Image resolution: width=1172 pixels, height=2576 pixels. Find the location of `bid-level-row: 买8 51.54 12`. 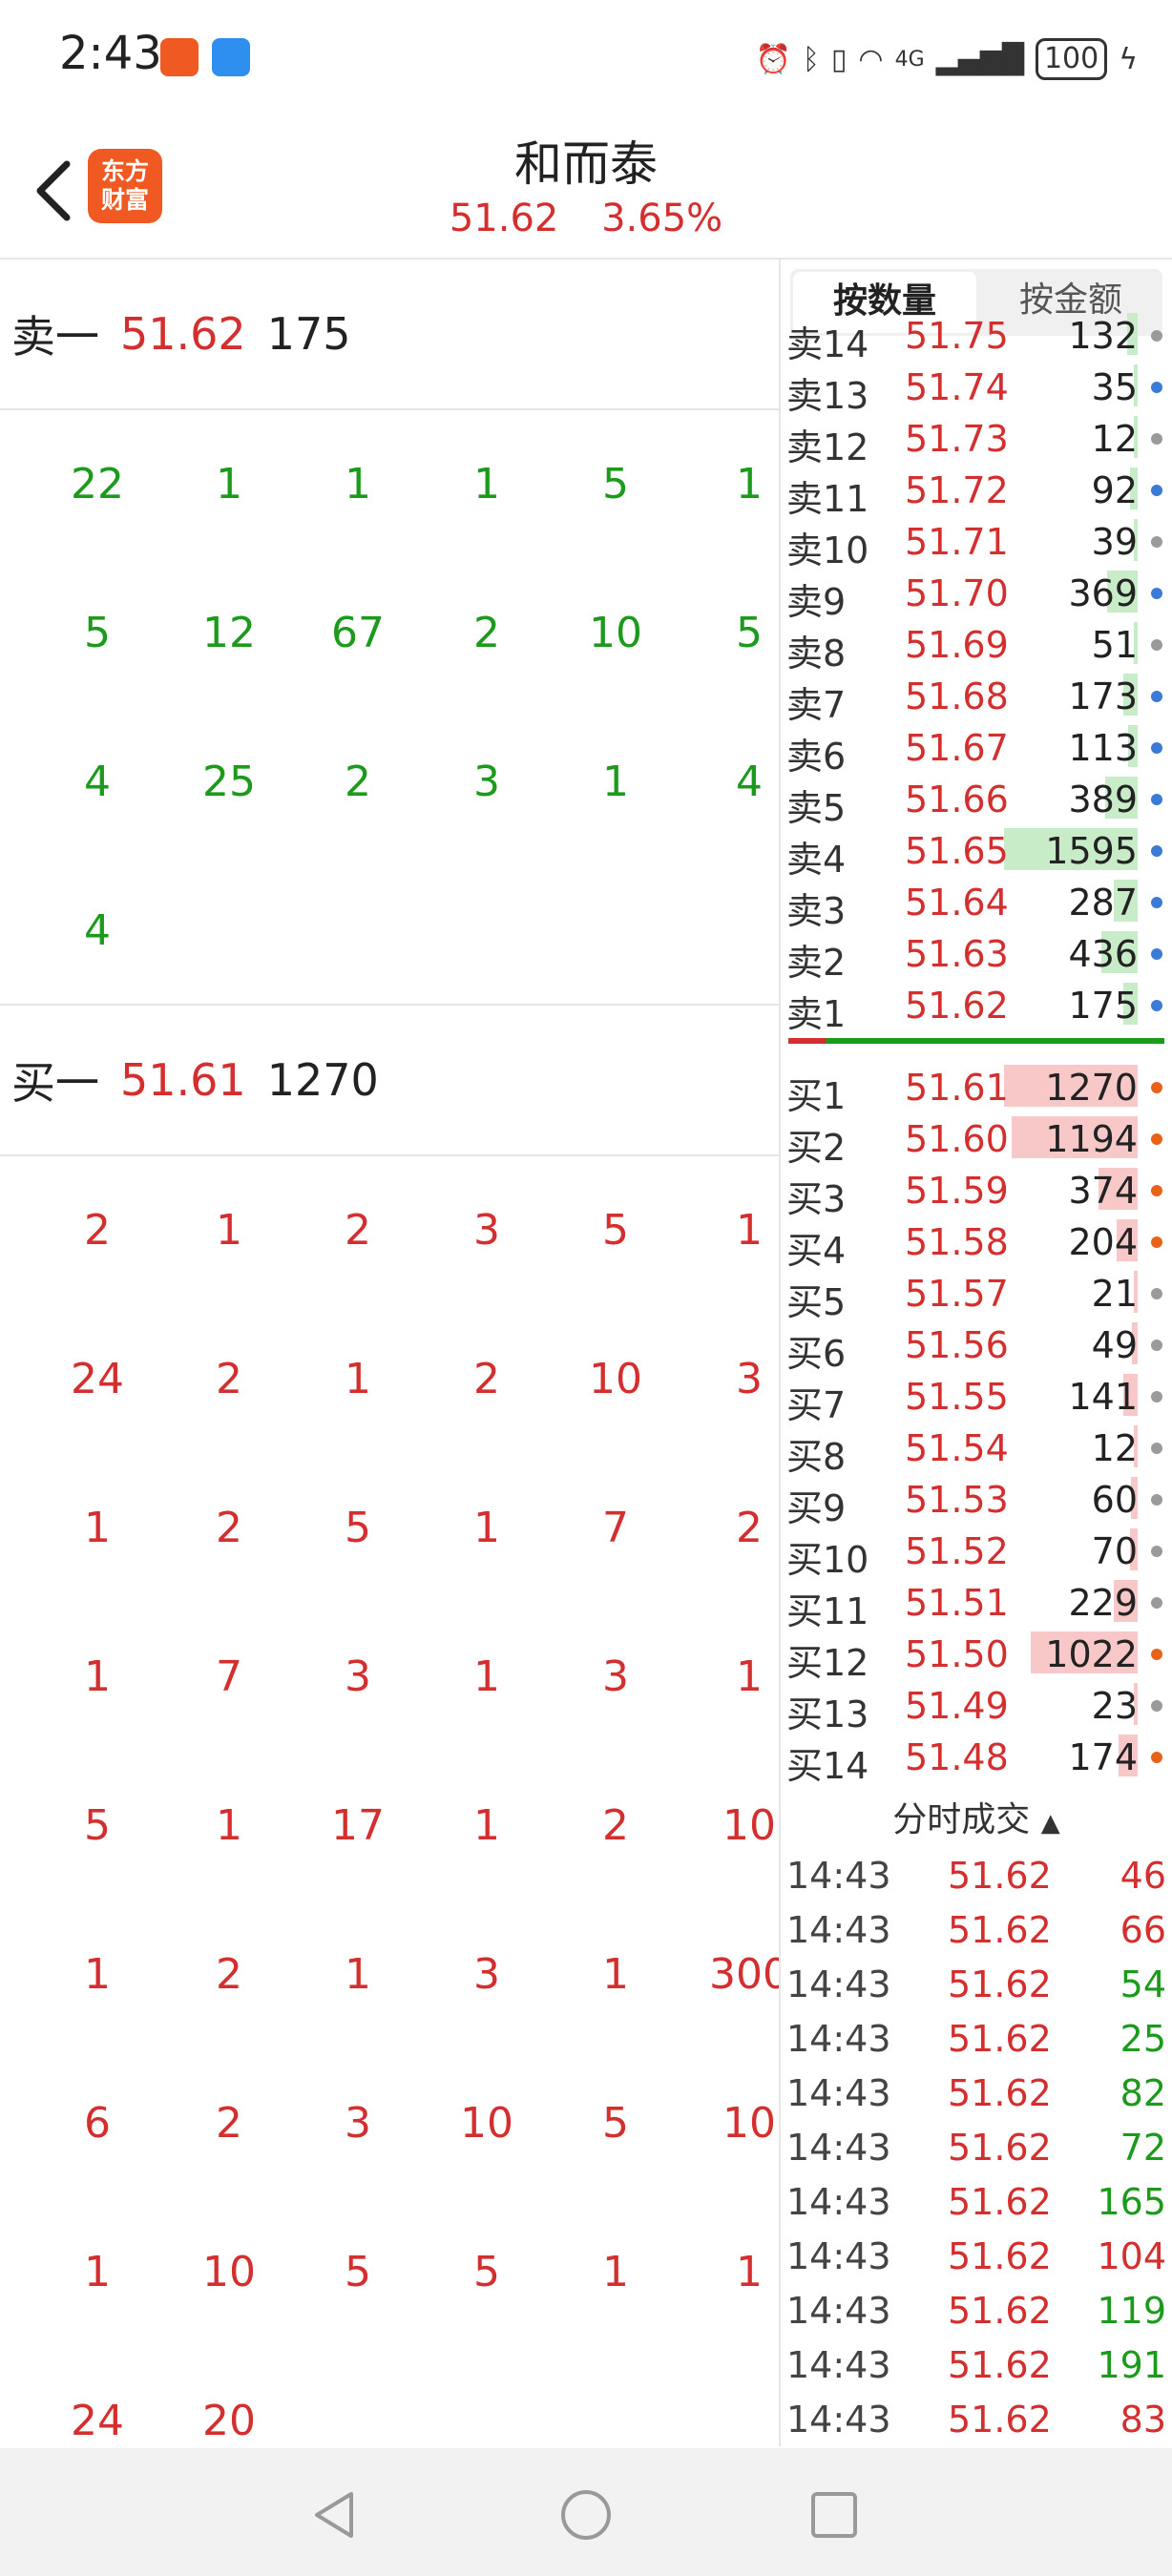

bid-level-row: 买8 51.54 12 is located at coordinates (977, 1450).